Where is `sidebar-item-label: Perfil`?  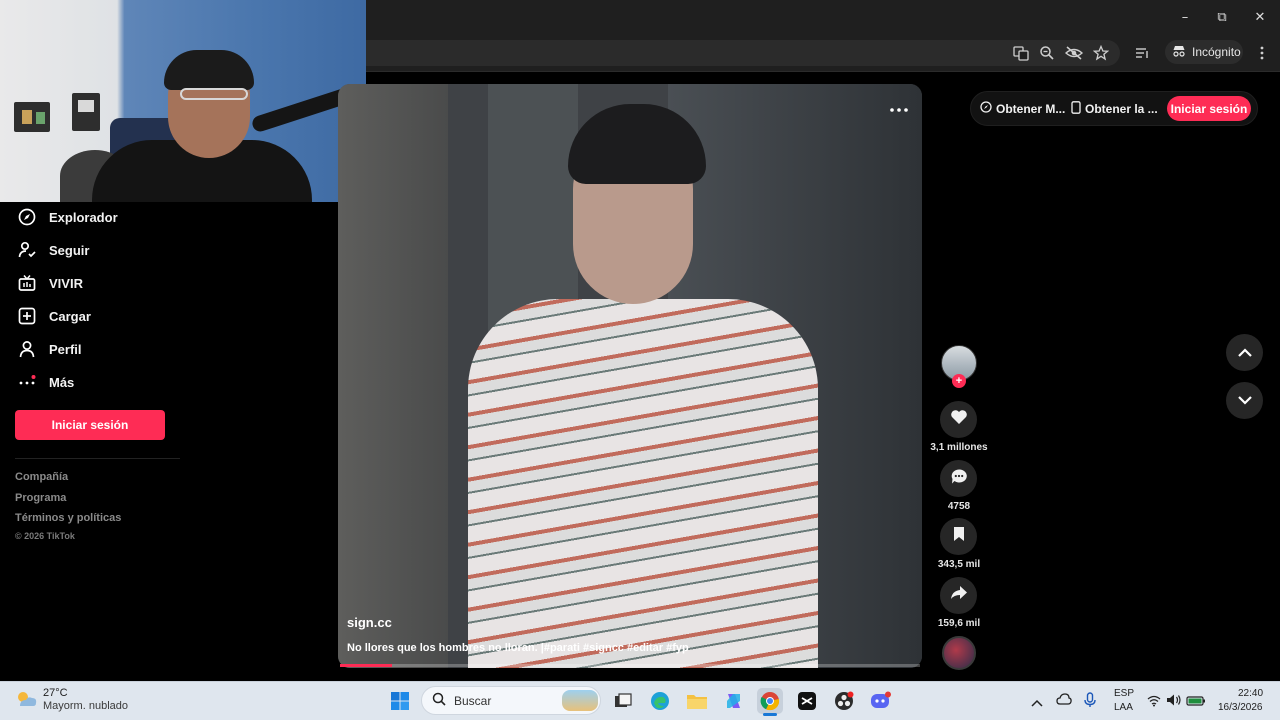
sidebar-item-label: Perfil is located at coordinates (65, 349).